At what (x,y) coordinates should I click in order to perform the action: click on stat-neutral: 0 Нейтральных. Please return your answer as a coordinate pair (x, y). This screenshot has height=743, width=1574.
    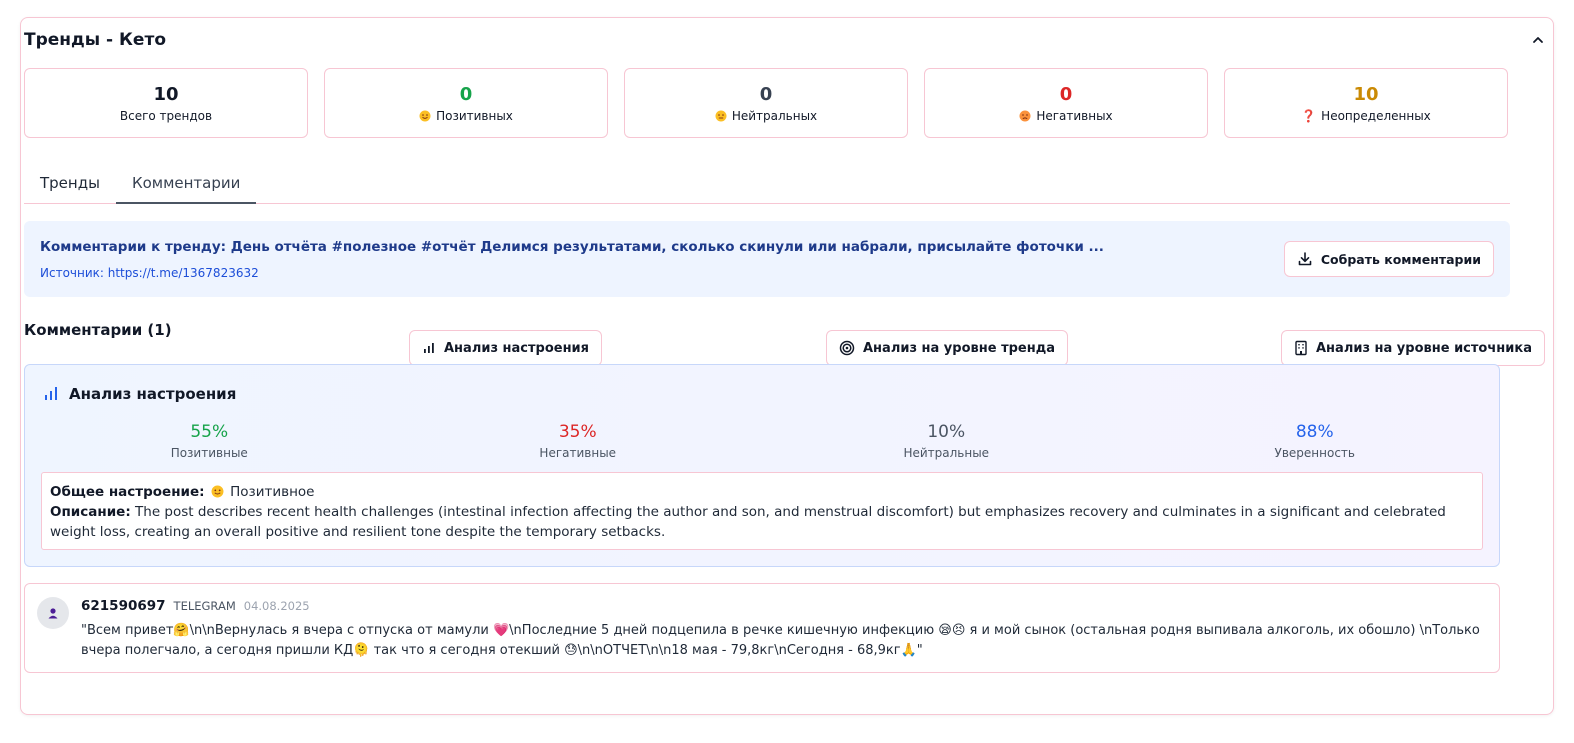
    Looking at the image, I should click on (766, 103).